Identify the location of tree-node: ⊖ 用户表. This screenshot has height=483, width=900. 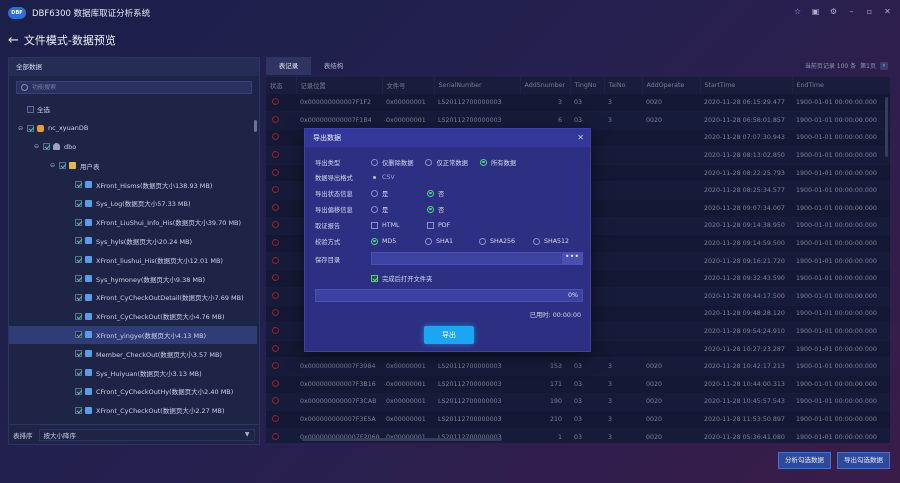
(133, 165).